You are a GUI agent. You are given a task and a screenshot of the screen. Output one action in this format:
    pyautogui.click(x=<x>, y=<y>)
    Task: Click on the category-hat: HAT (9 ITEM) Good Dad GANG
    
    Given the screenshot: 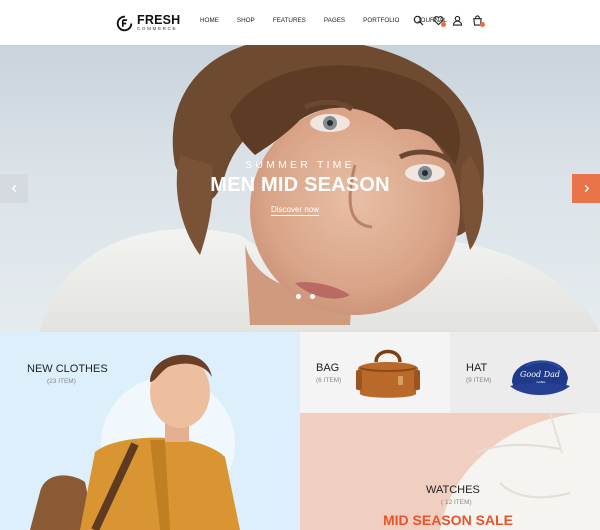 What is the action you would take?
    pyautogui.click(x=525, y=372)
    